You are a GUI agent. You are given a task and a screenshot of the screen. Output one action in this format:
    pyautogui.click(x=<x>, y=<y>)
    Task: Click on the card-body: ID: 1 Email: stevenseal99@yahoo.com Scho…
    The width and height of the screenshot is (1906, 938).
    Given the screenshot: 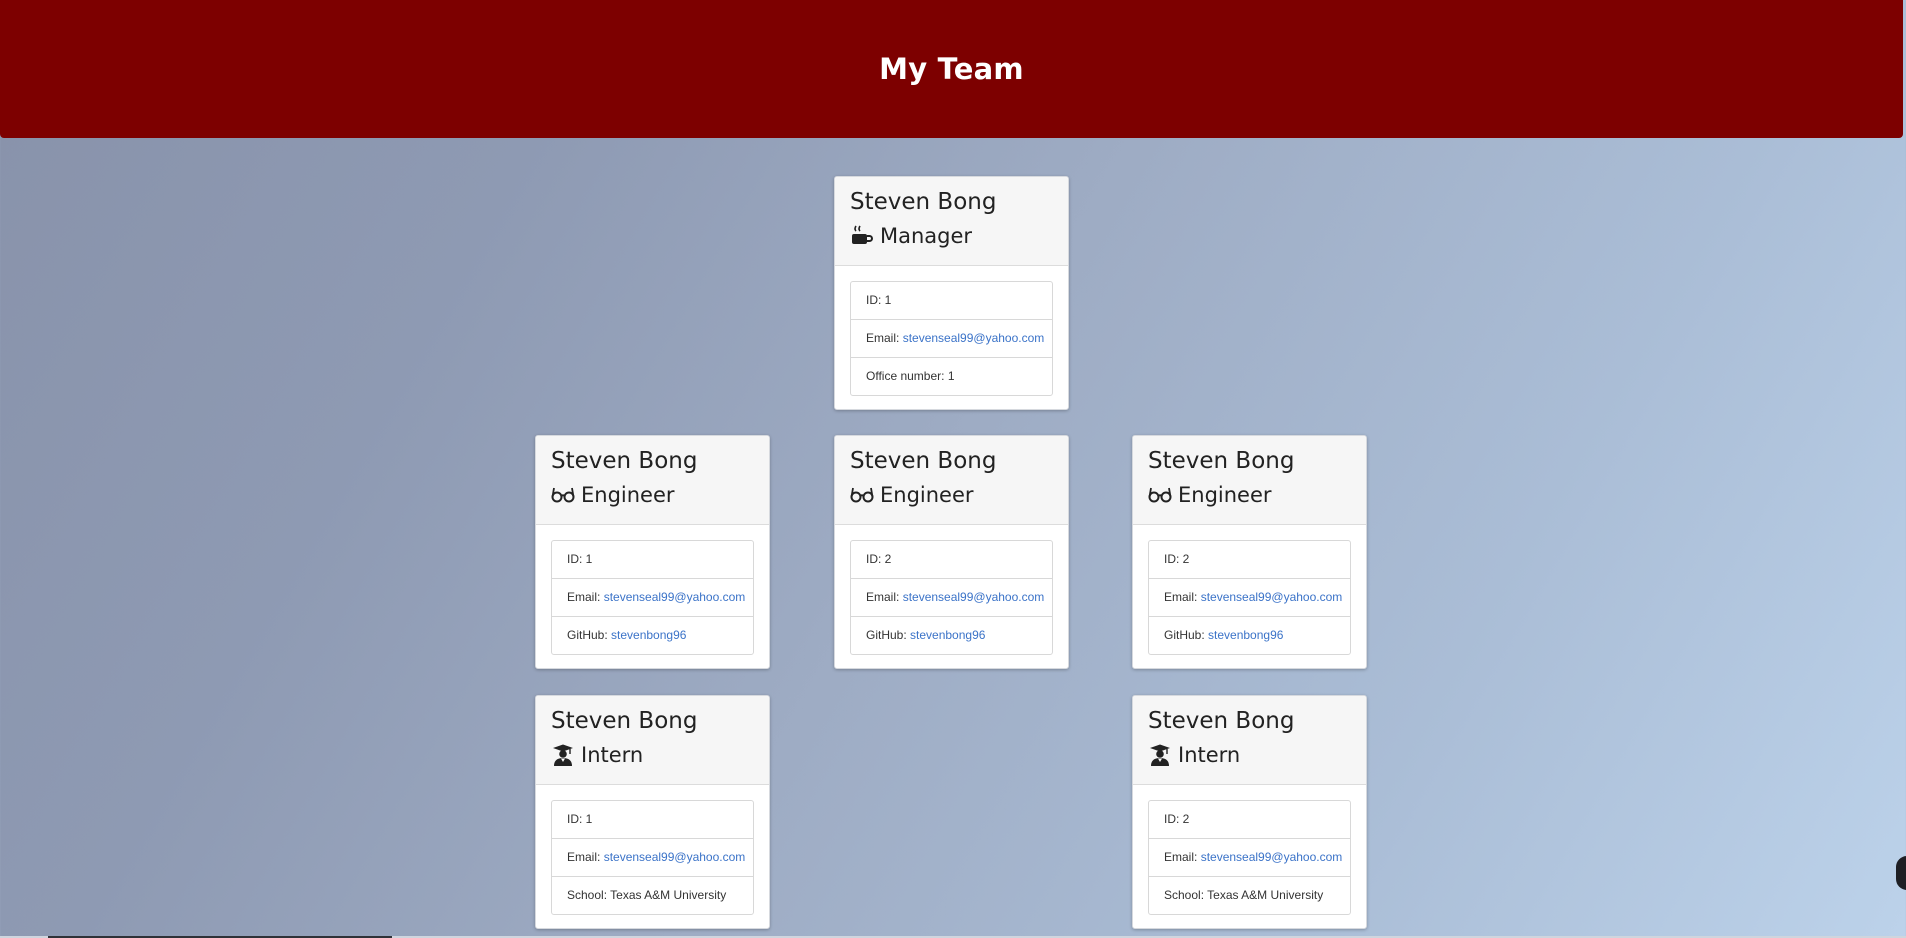 What is the action you would take?
    pyautogui.click(x=652, y=850)
    